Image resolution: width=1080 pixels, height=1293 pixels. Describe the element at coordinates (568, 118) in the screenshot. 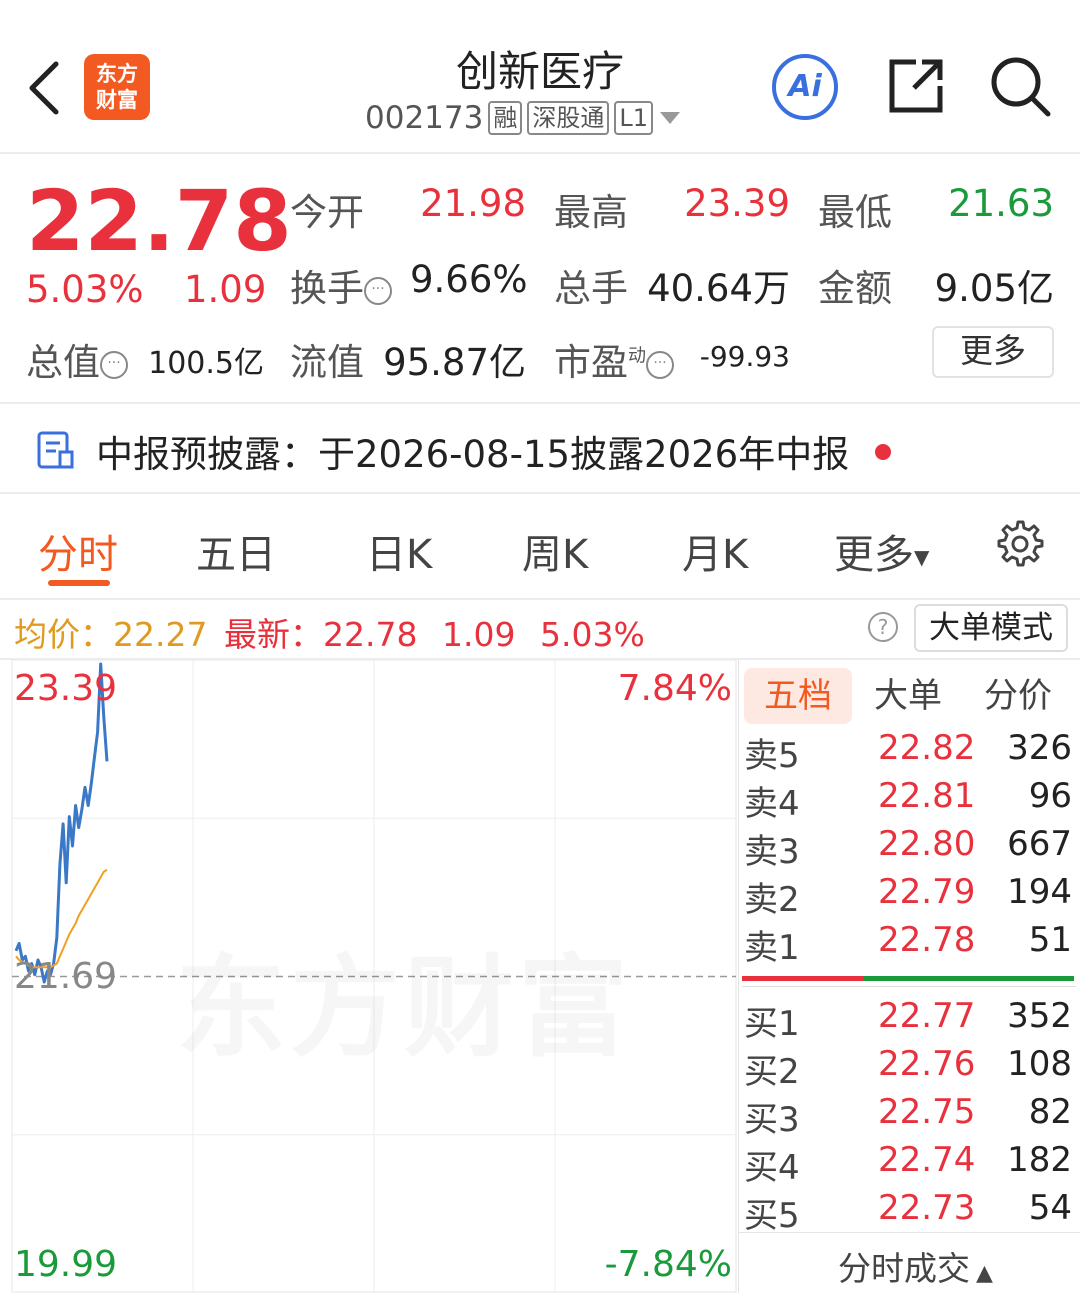

I see `connect-tag: 深股通` at that location.